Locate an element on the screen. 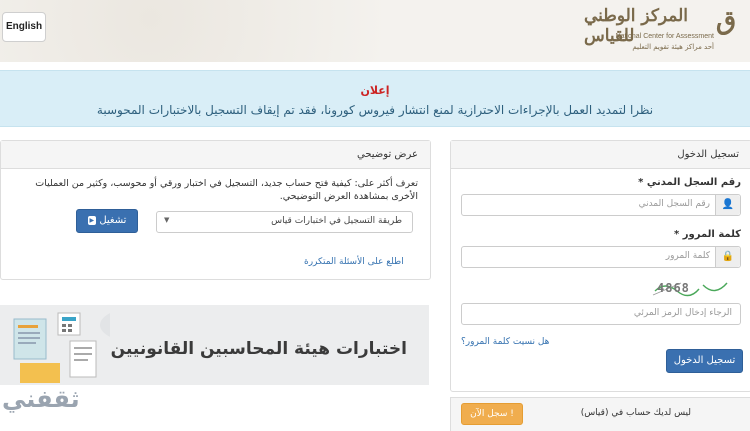 The height and width of the screenshot is (431, 750). accountants-exams-banner: اختبارات هيئة المحاسبين القانونيين is located at coordinates (214, 345).